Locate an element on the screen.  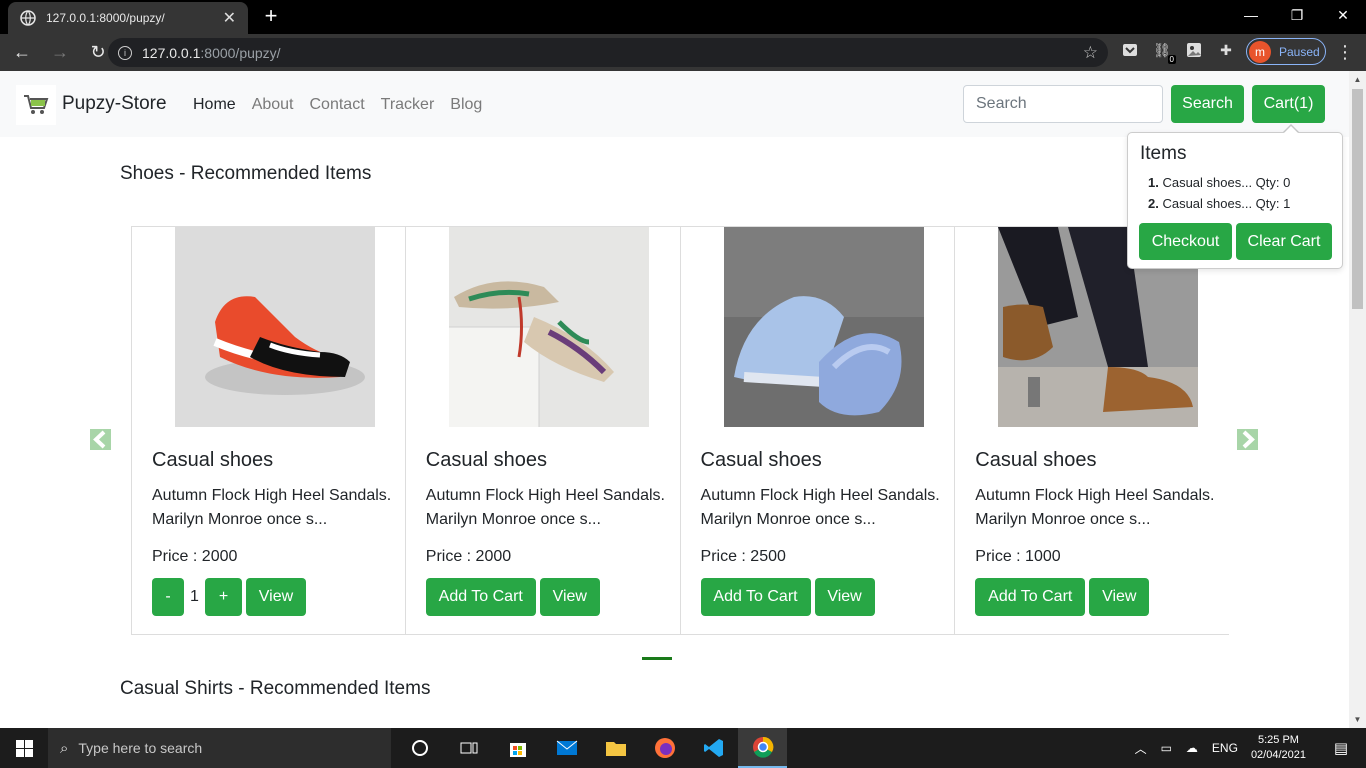
shoes-section-title: Shoes - Recommended Items is located at coordinates (246, 173).